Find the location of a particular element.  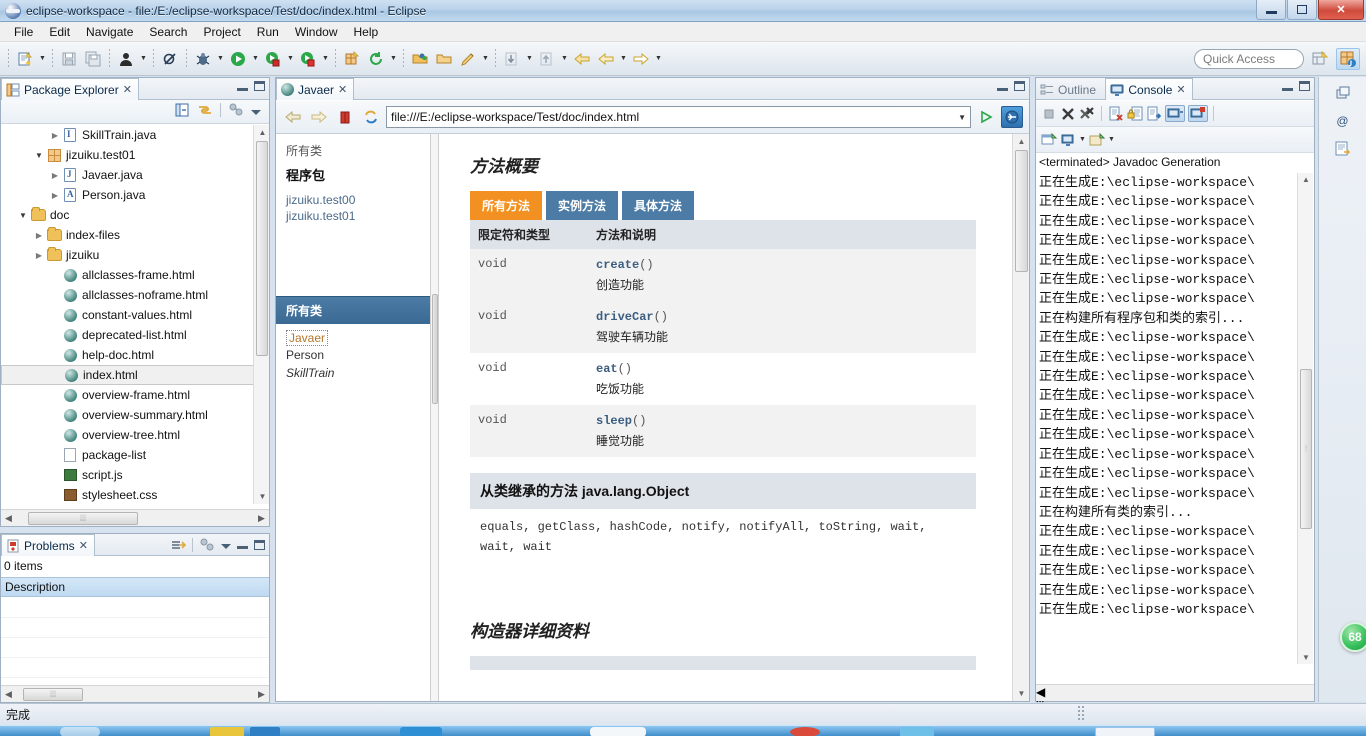

tab-all-methods: 所有方法 is located at coordinates (506, 205).